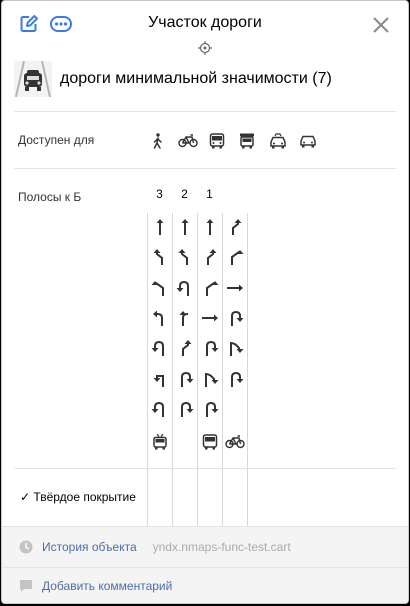 This screenshot has width=410, height=606. Describe the element at coordinates (26, 547) in the screenshot. I see `clock-icon` at that location.